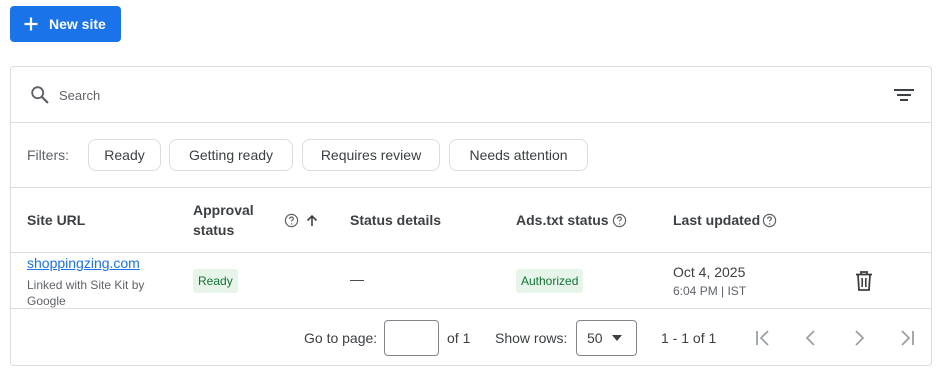  I want to click on column-approval-status-line2: status, so click(213, 230).